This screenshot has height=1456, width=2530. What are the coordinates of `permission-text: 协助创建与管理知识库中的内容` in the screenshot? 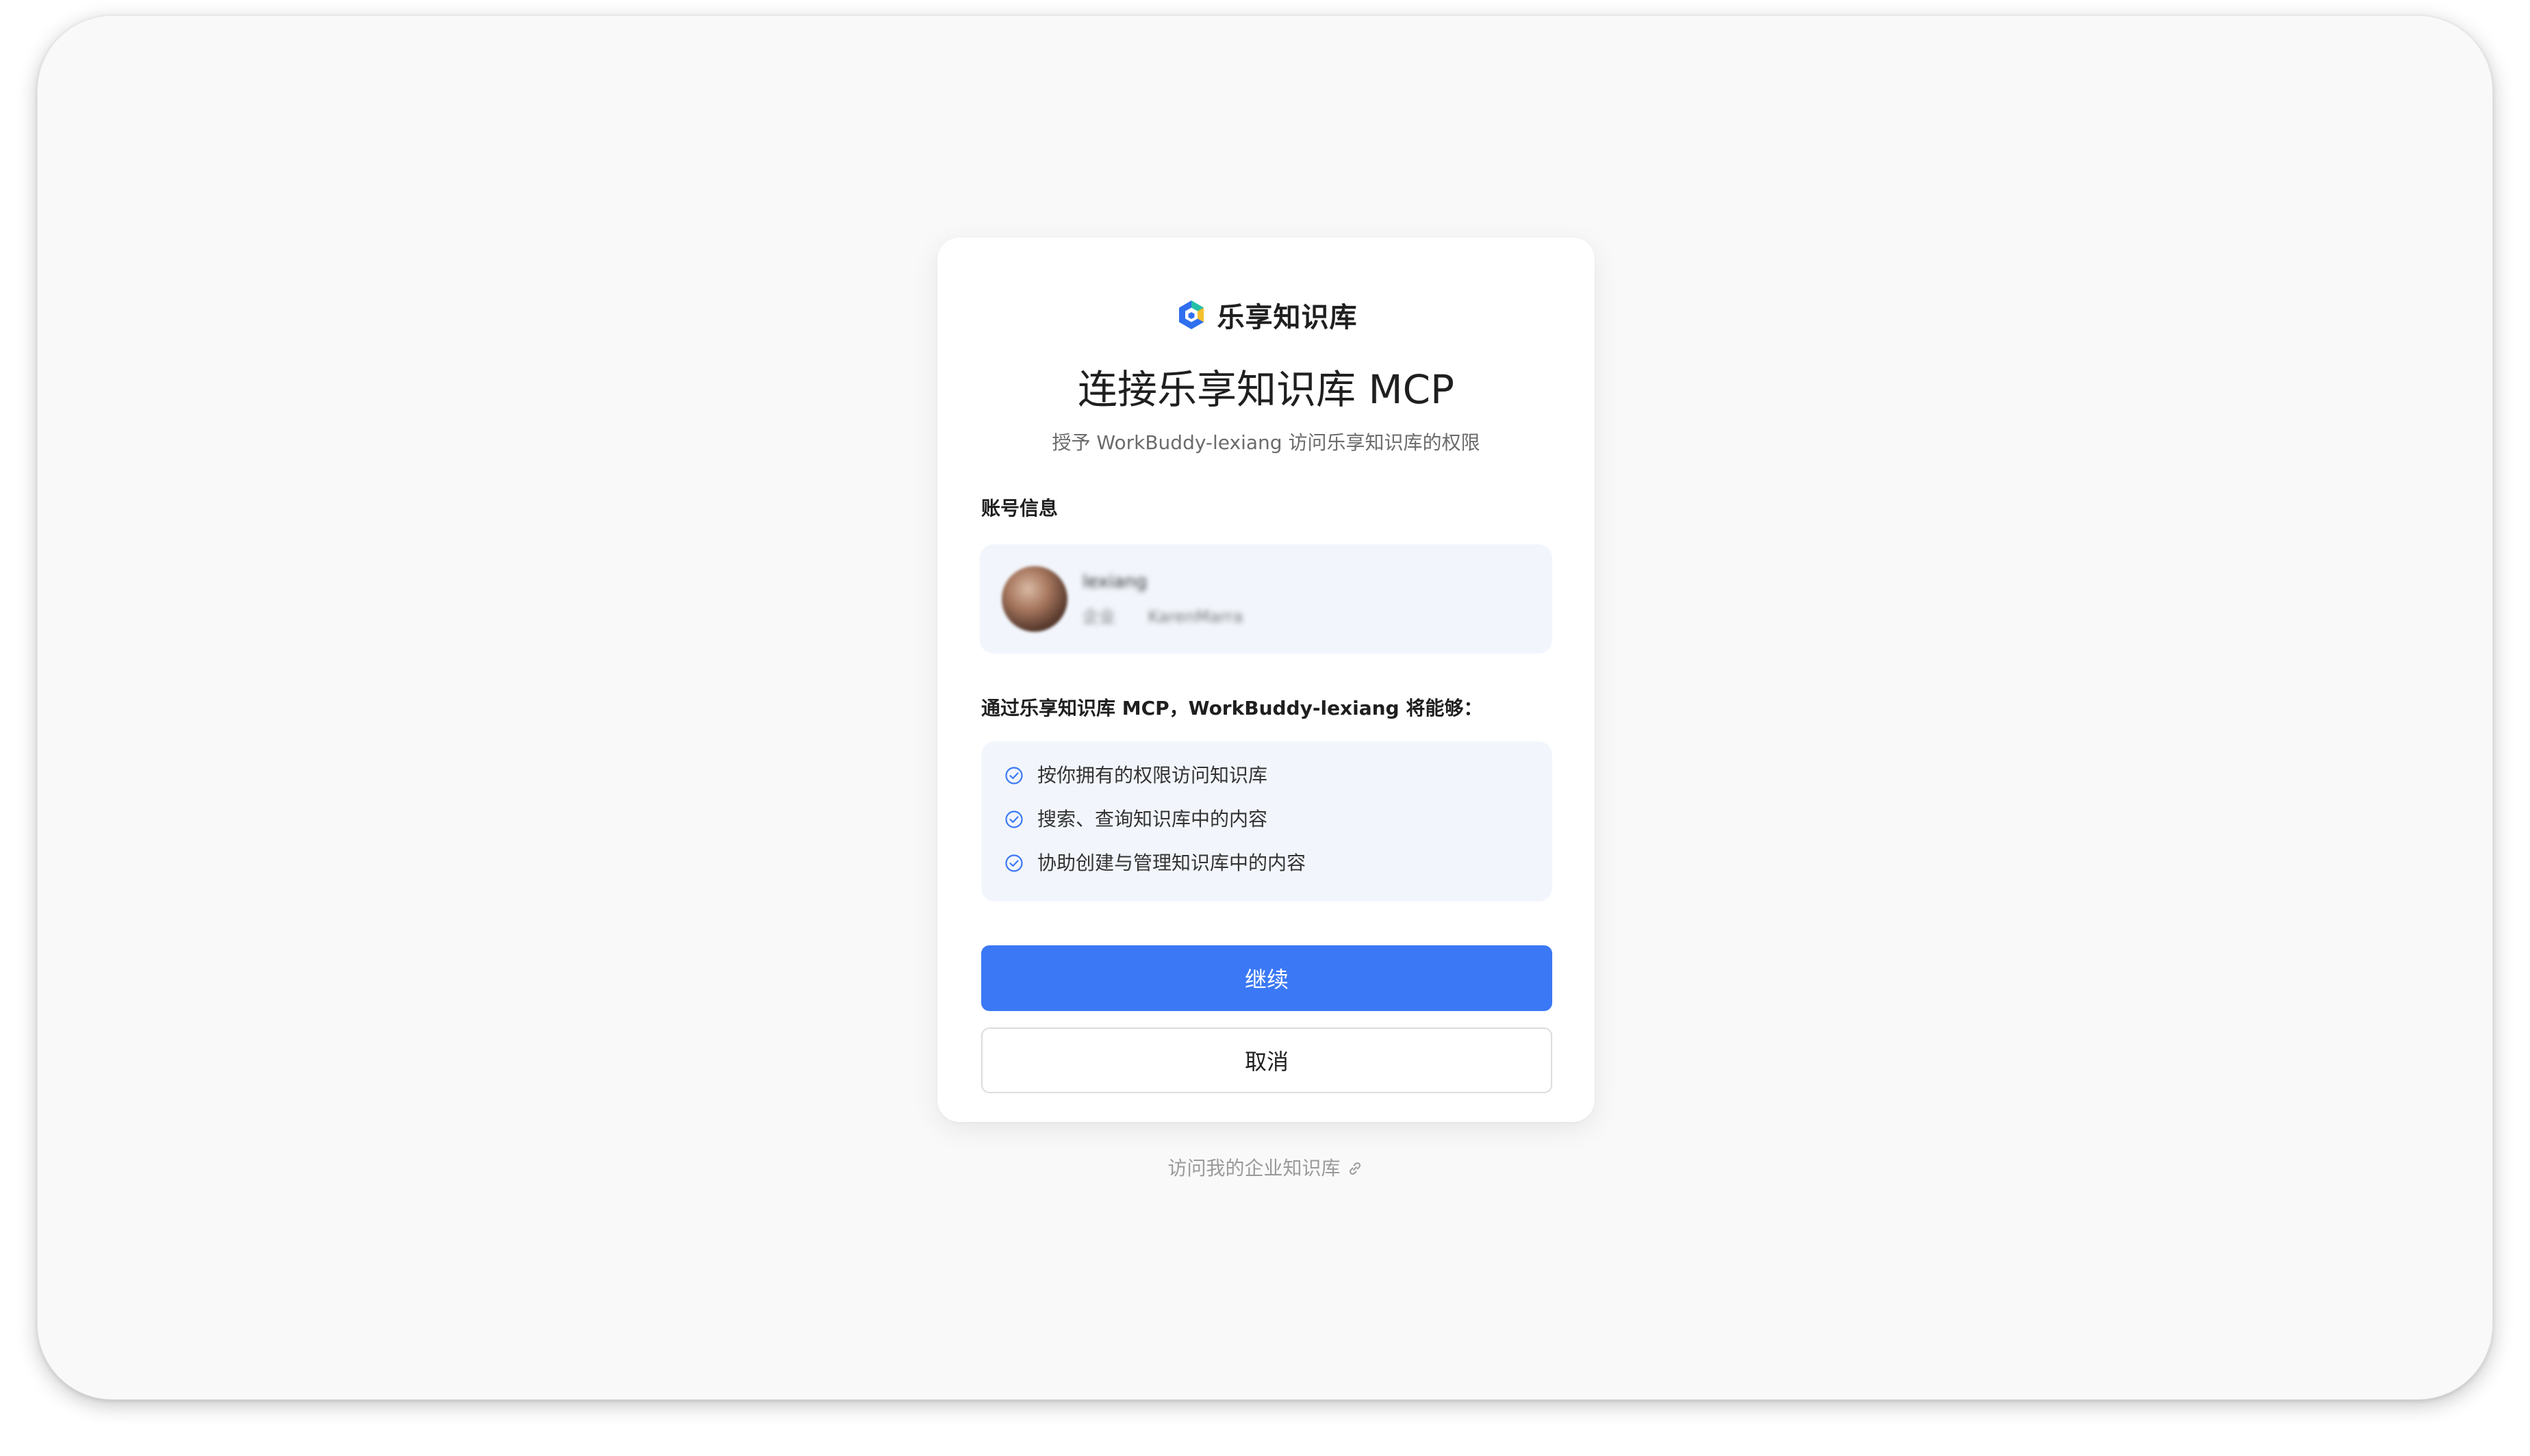 It's located at (1171, 863).